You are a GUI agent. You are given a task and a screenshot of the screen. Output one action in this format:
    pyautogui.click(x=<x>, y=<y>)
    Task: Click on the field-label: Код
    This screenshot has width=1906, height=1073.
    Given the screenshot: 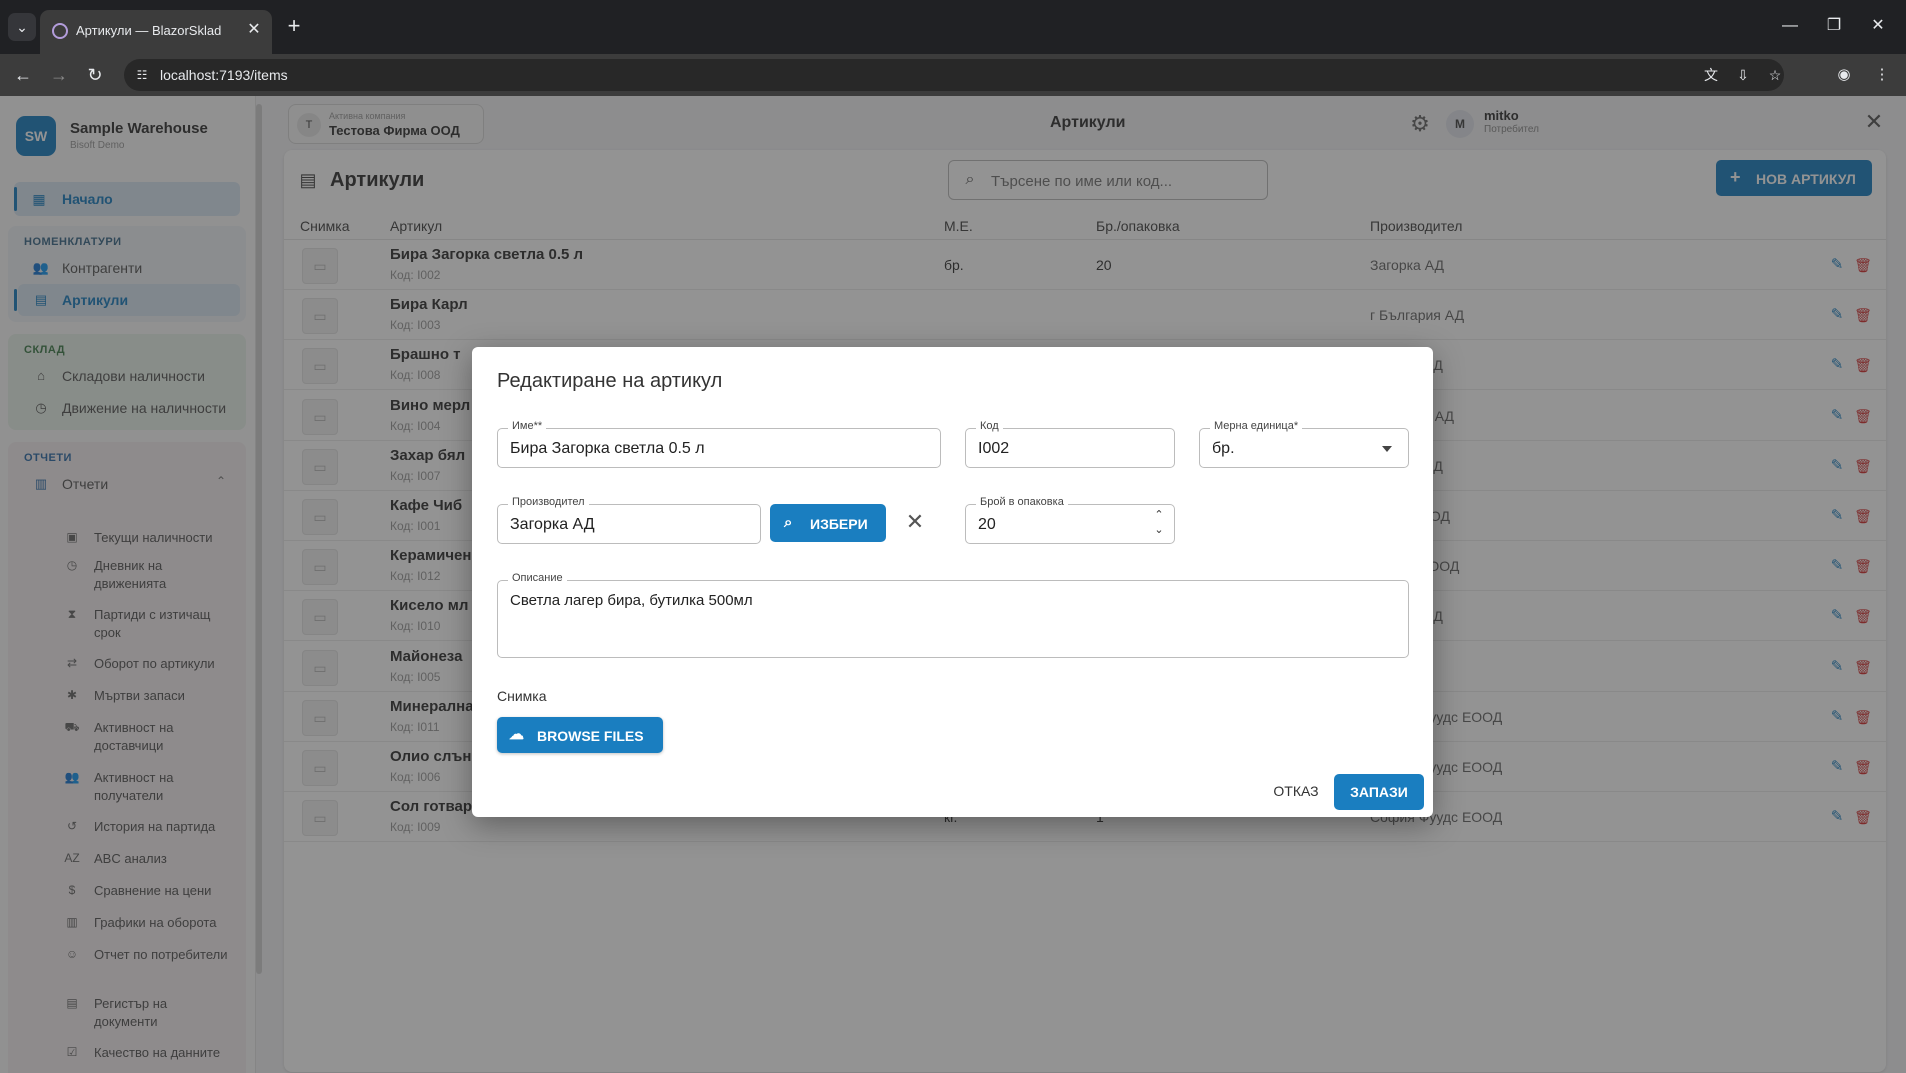 What is the action you would take?
    pyautogui.click(x=989, y=426)
    